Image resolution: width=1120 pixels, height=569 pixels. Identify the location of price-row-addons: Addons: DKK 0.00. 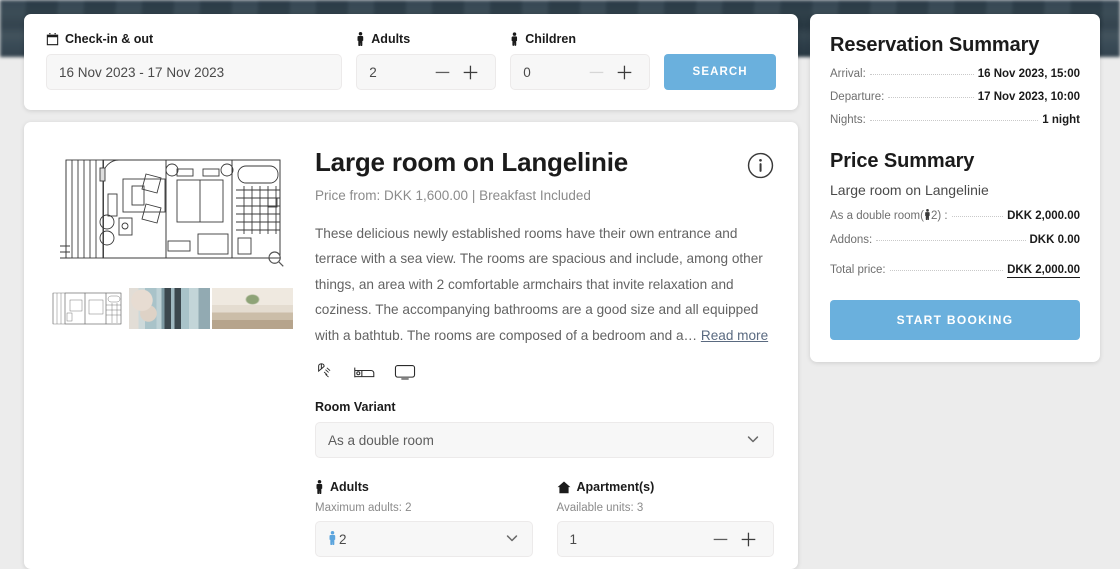
(955, 240).